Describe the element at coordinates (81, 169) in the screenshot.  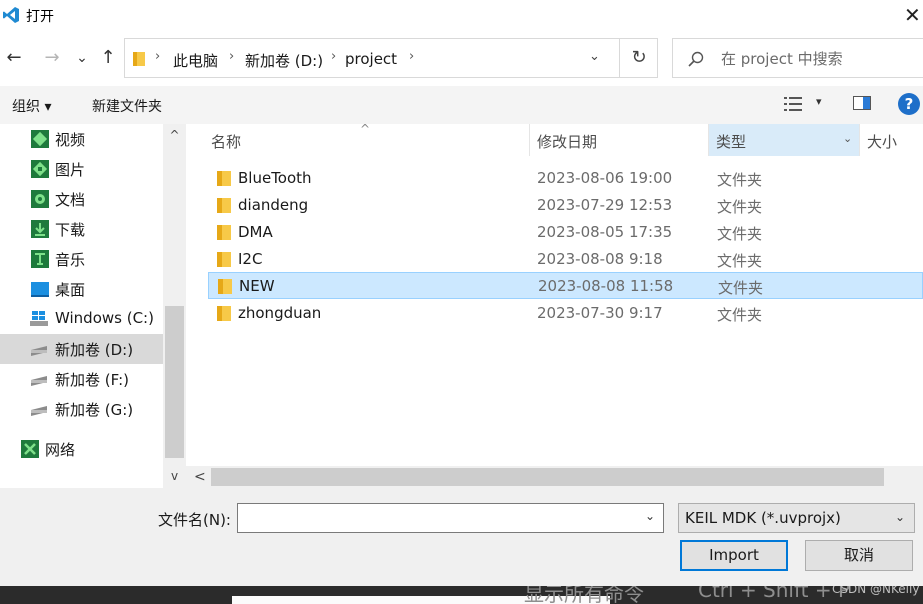
I see `sidebar-item-pictures: 图片` at that location.